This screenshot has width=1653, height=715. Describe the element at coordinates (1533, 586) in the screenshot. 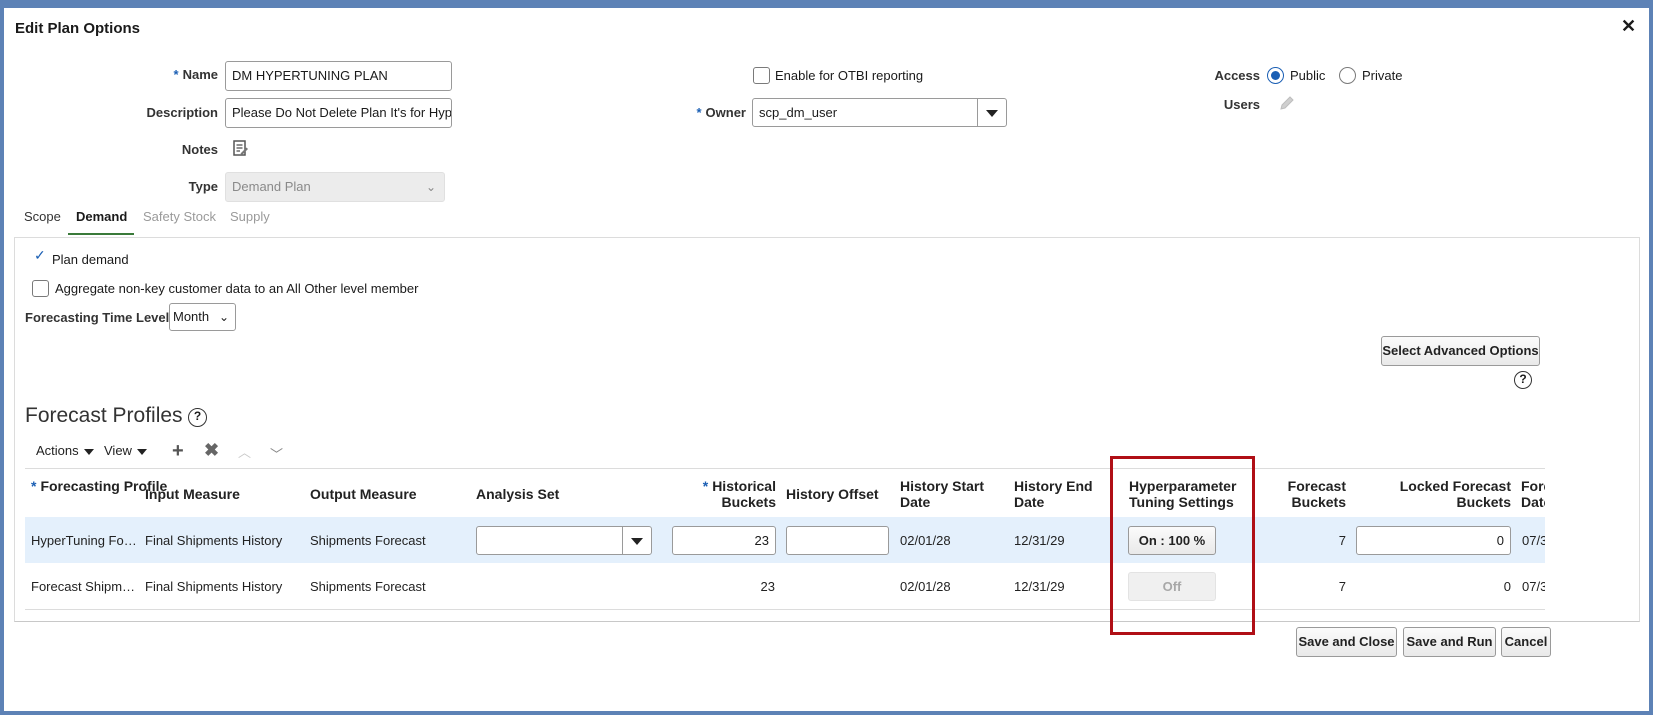

I see `row2-forecast-date-partial: 07/3` at that location.